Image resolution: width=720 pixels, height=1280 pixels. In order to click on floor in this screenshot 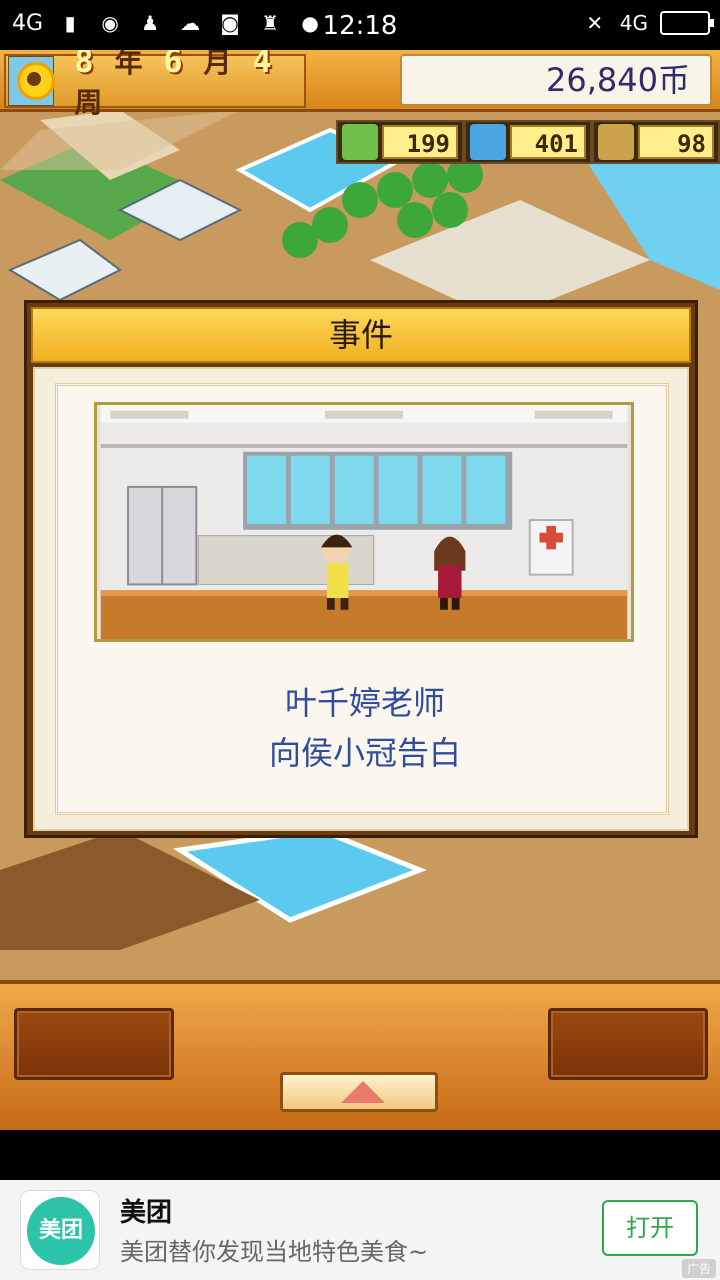, I will do `click(364, 614)`.